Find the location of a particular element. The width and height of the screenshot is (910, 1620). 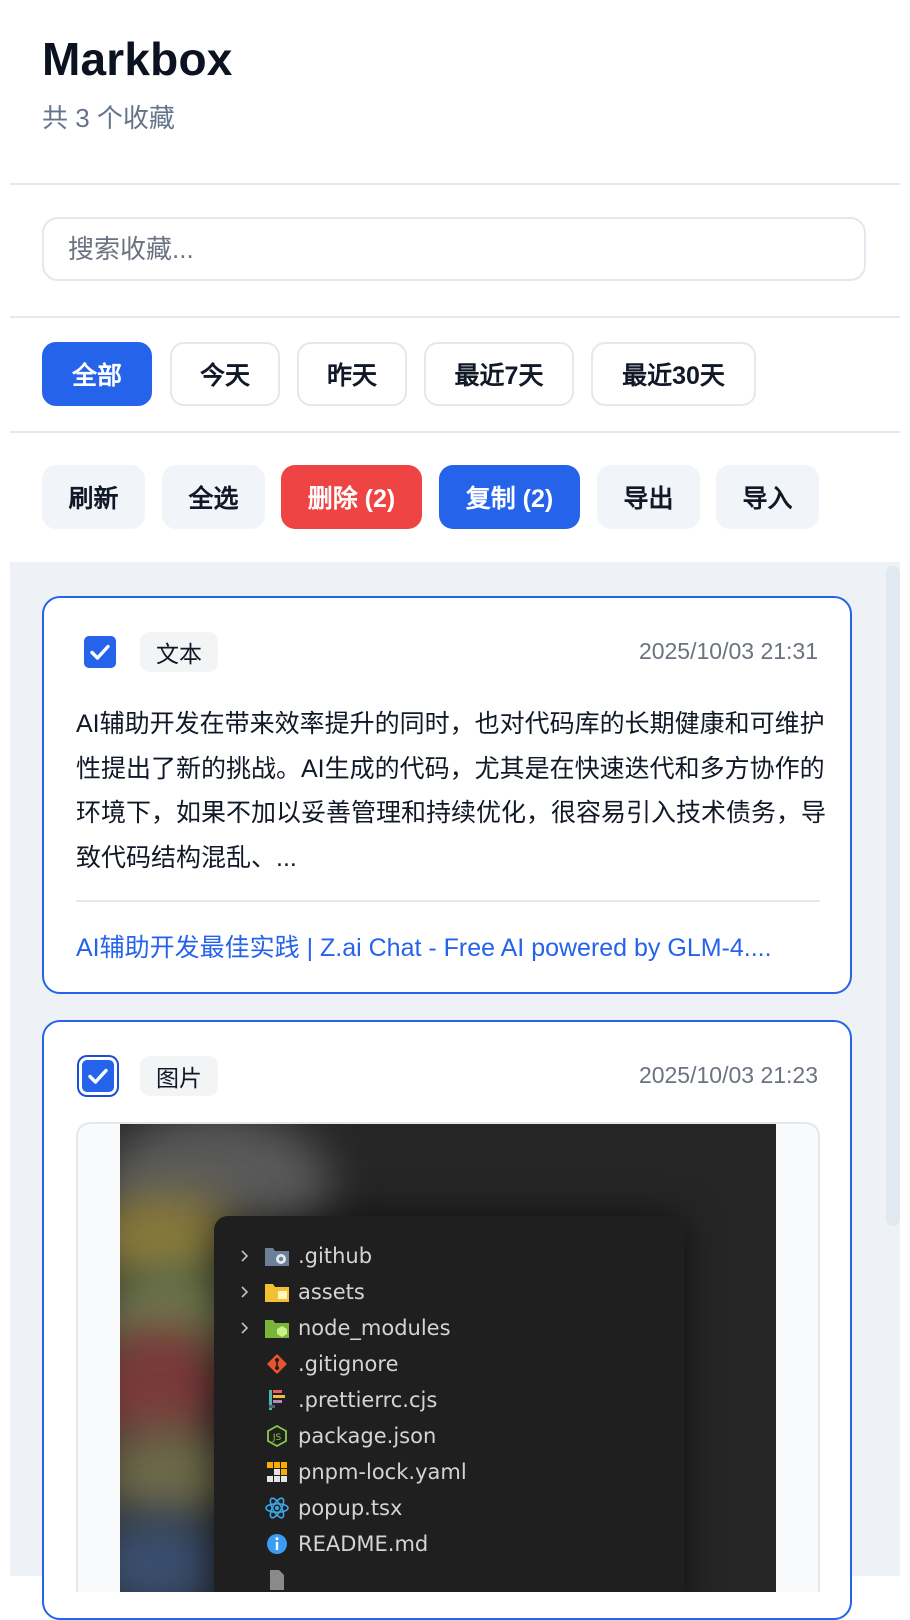

filter-last30days-button: 最近30天 is located at coordinates (673, 374).